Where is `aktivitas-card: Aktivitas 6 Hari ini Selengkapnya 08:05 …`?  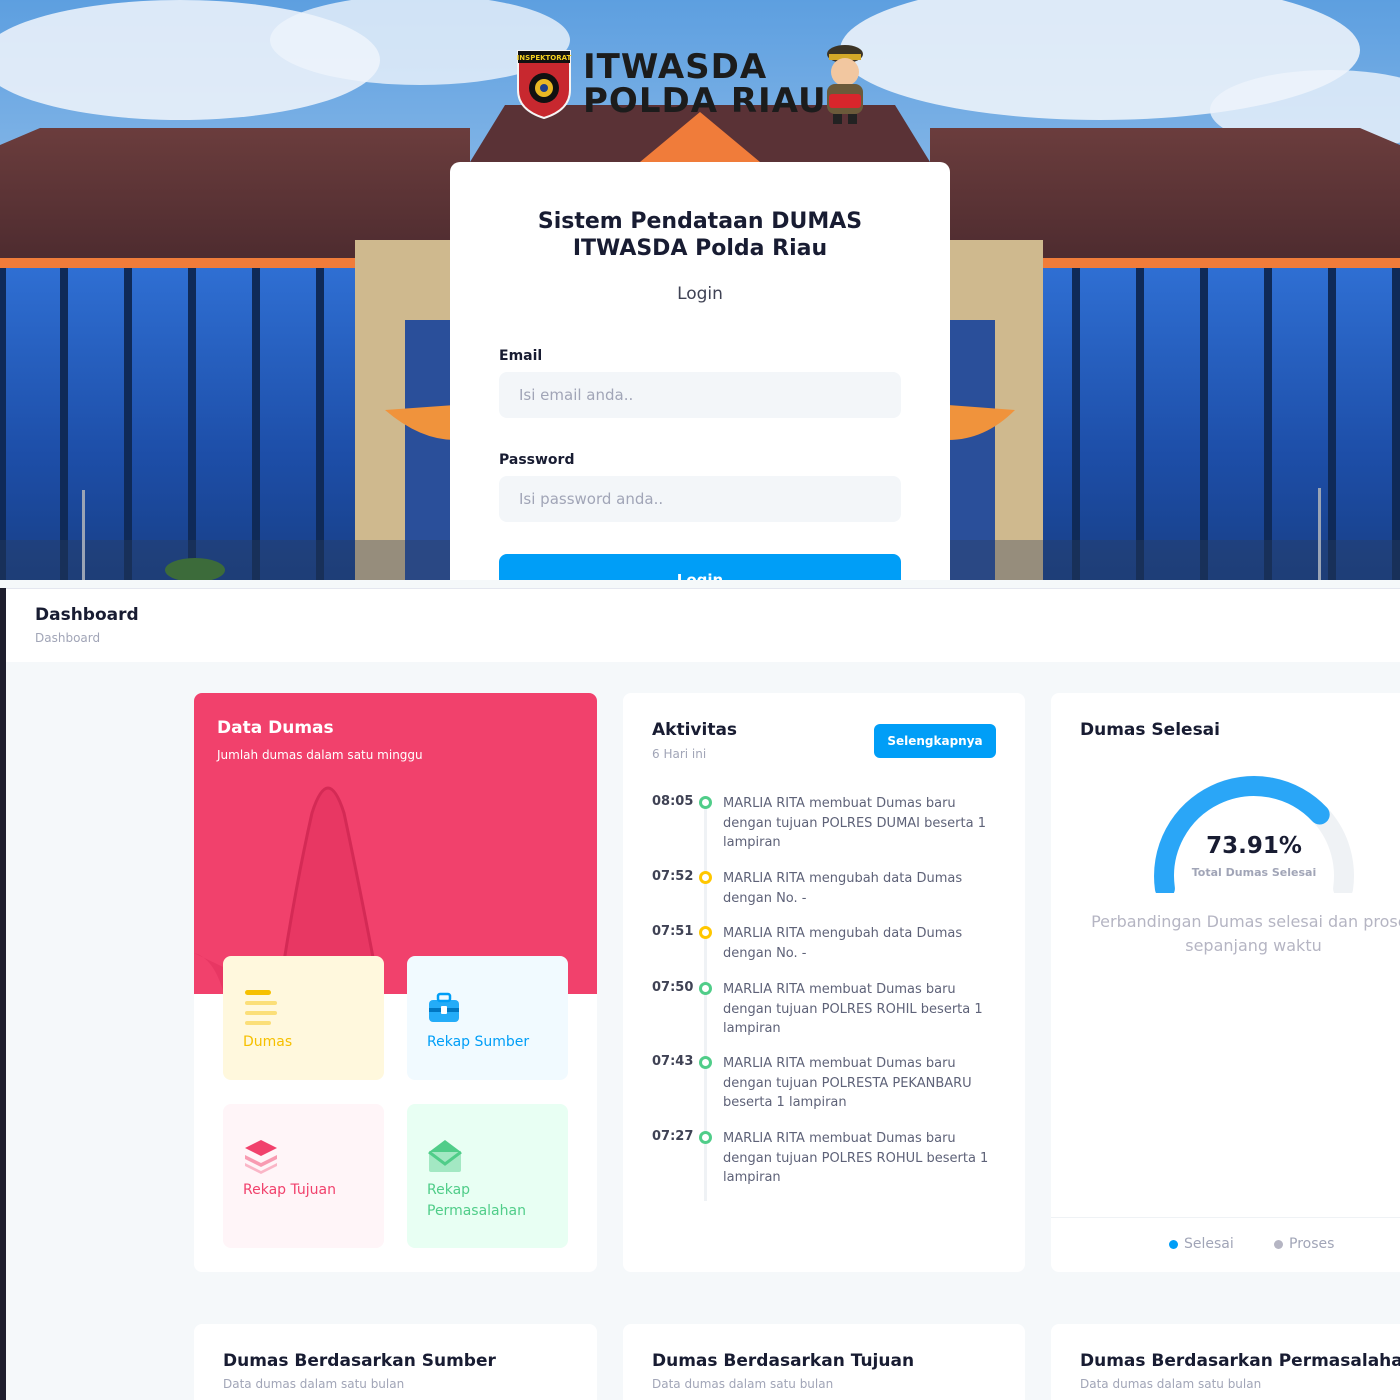
aktivitas-card: Aktivitas 6 Hari ini Selengkapnya 08:05 … is located at coordinates (824, 982).